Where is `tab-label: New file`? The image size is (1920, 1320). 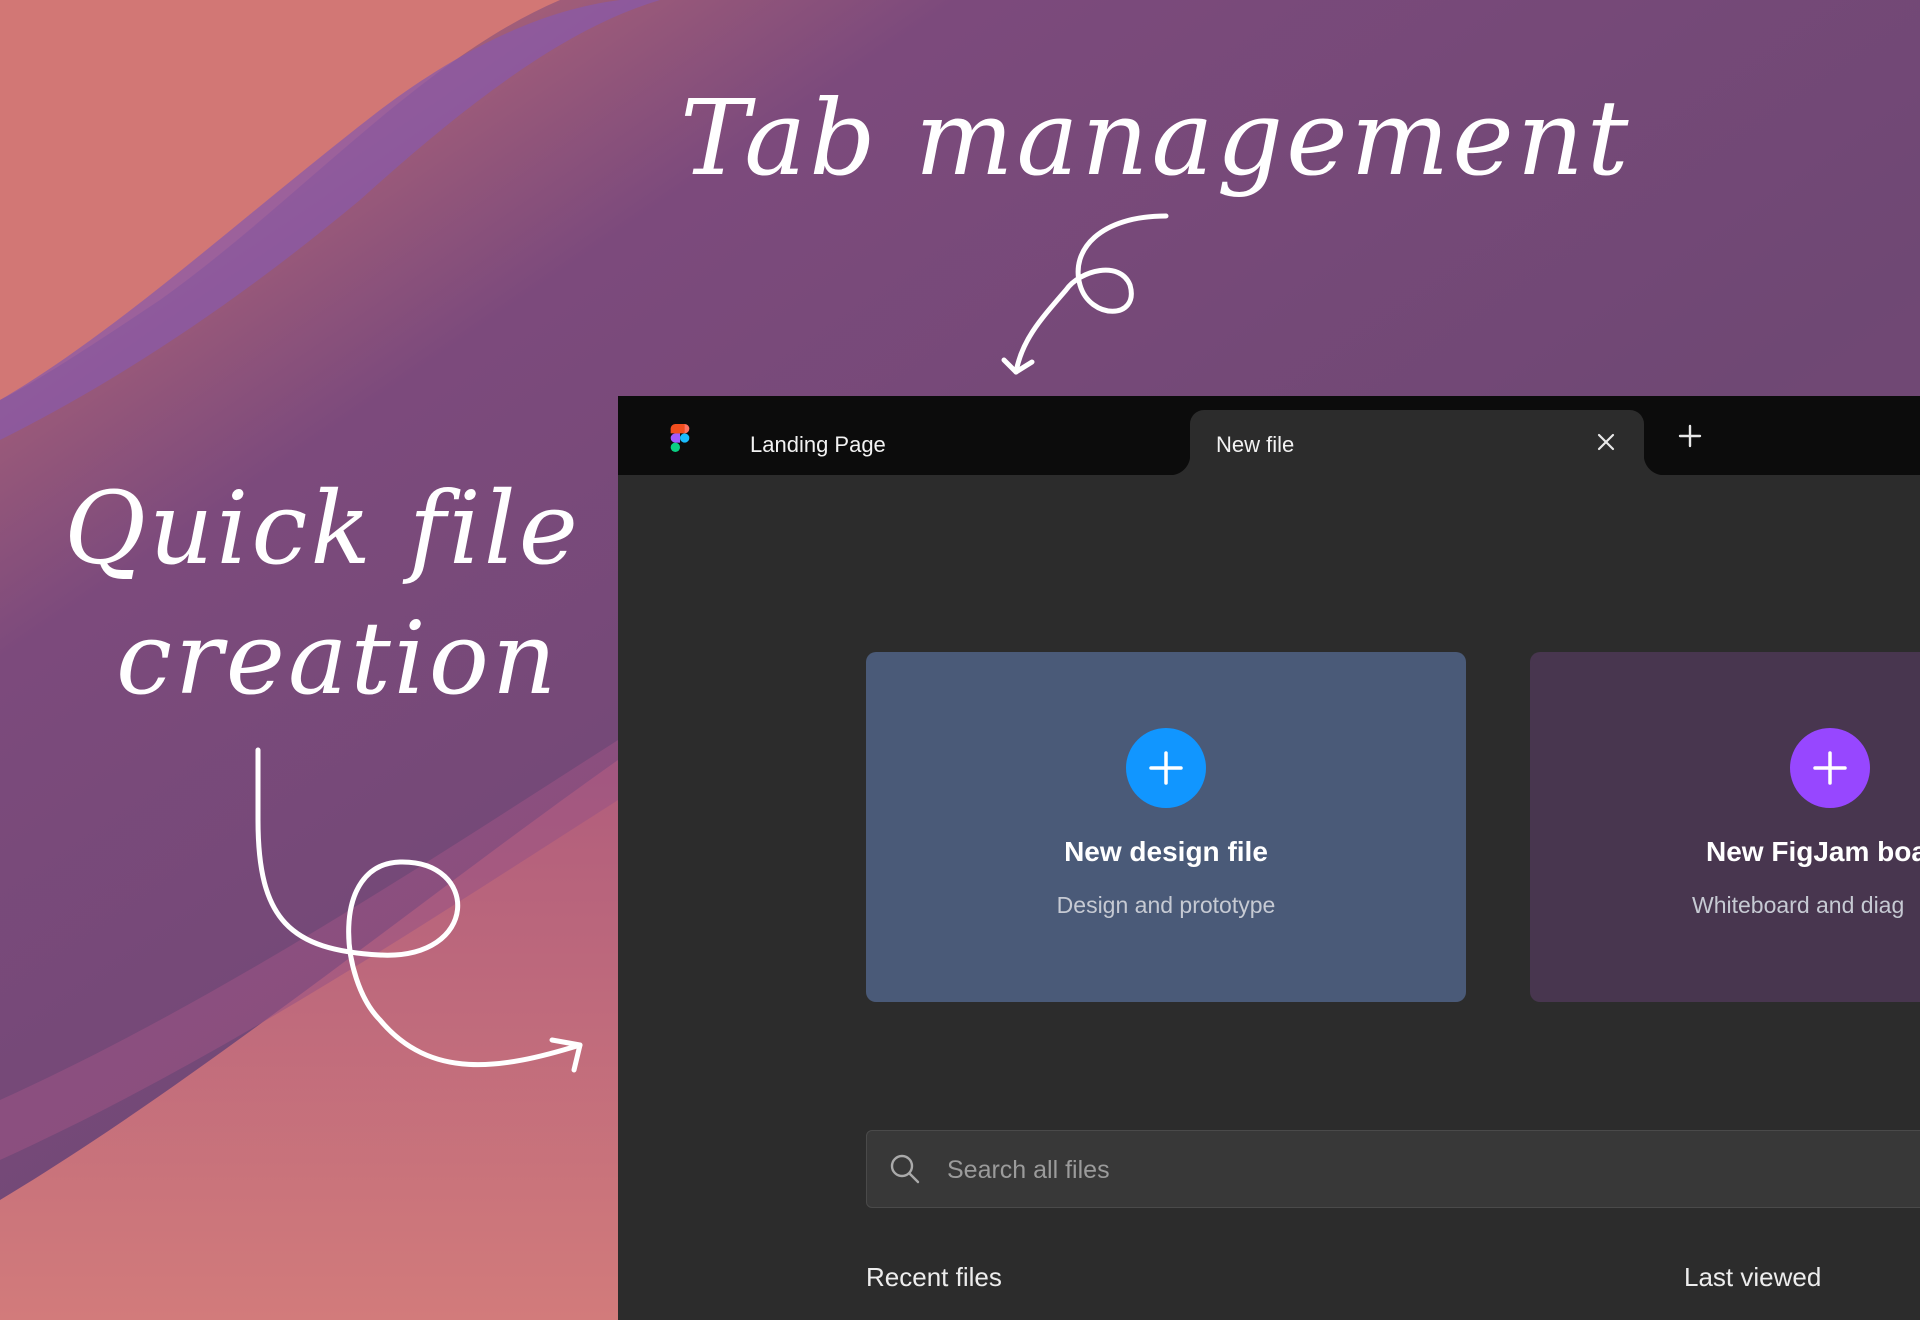
tab-label: New file is located at coordinates (1255, 444).